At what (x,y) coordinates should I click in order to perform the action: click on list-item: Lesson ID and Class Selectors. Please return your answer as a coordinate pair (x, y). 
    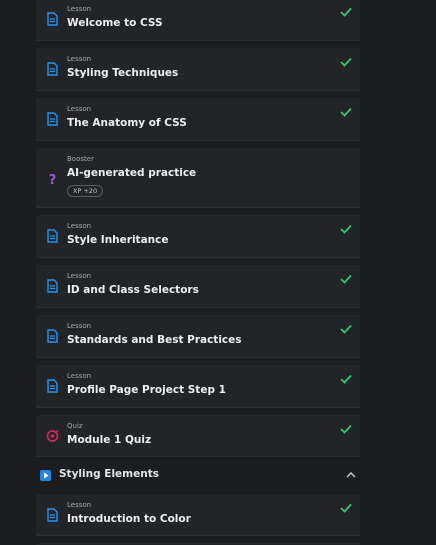
    Looking at the image, I should click on (198, 286).